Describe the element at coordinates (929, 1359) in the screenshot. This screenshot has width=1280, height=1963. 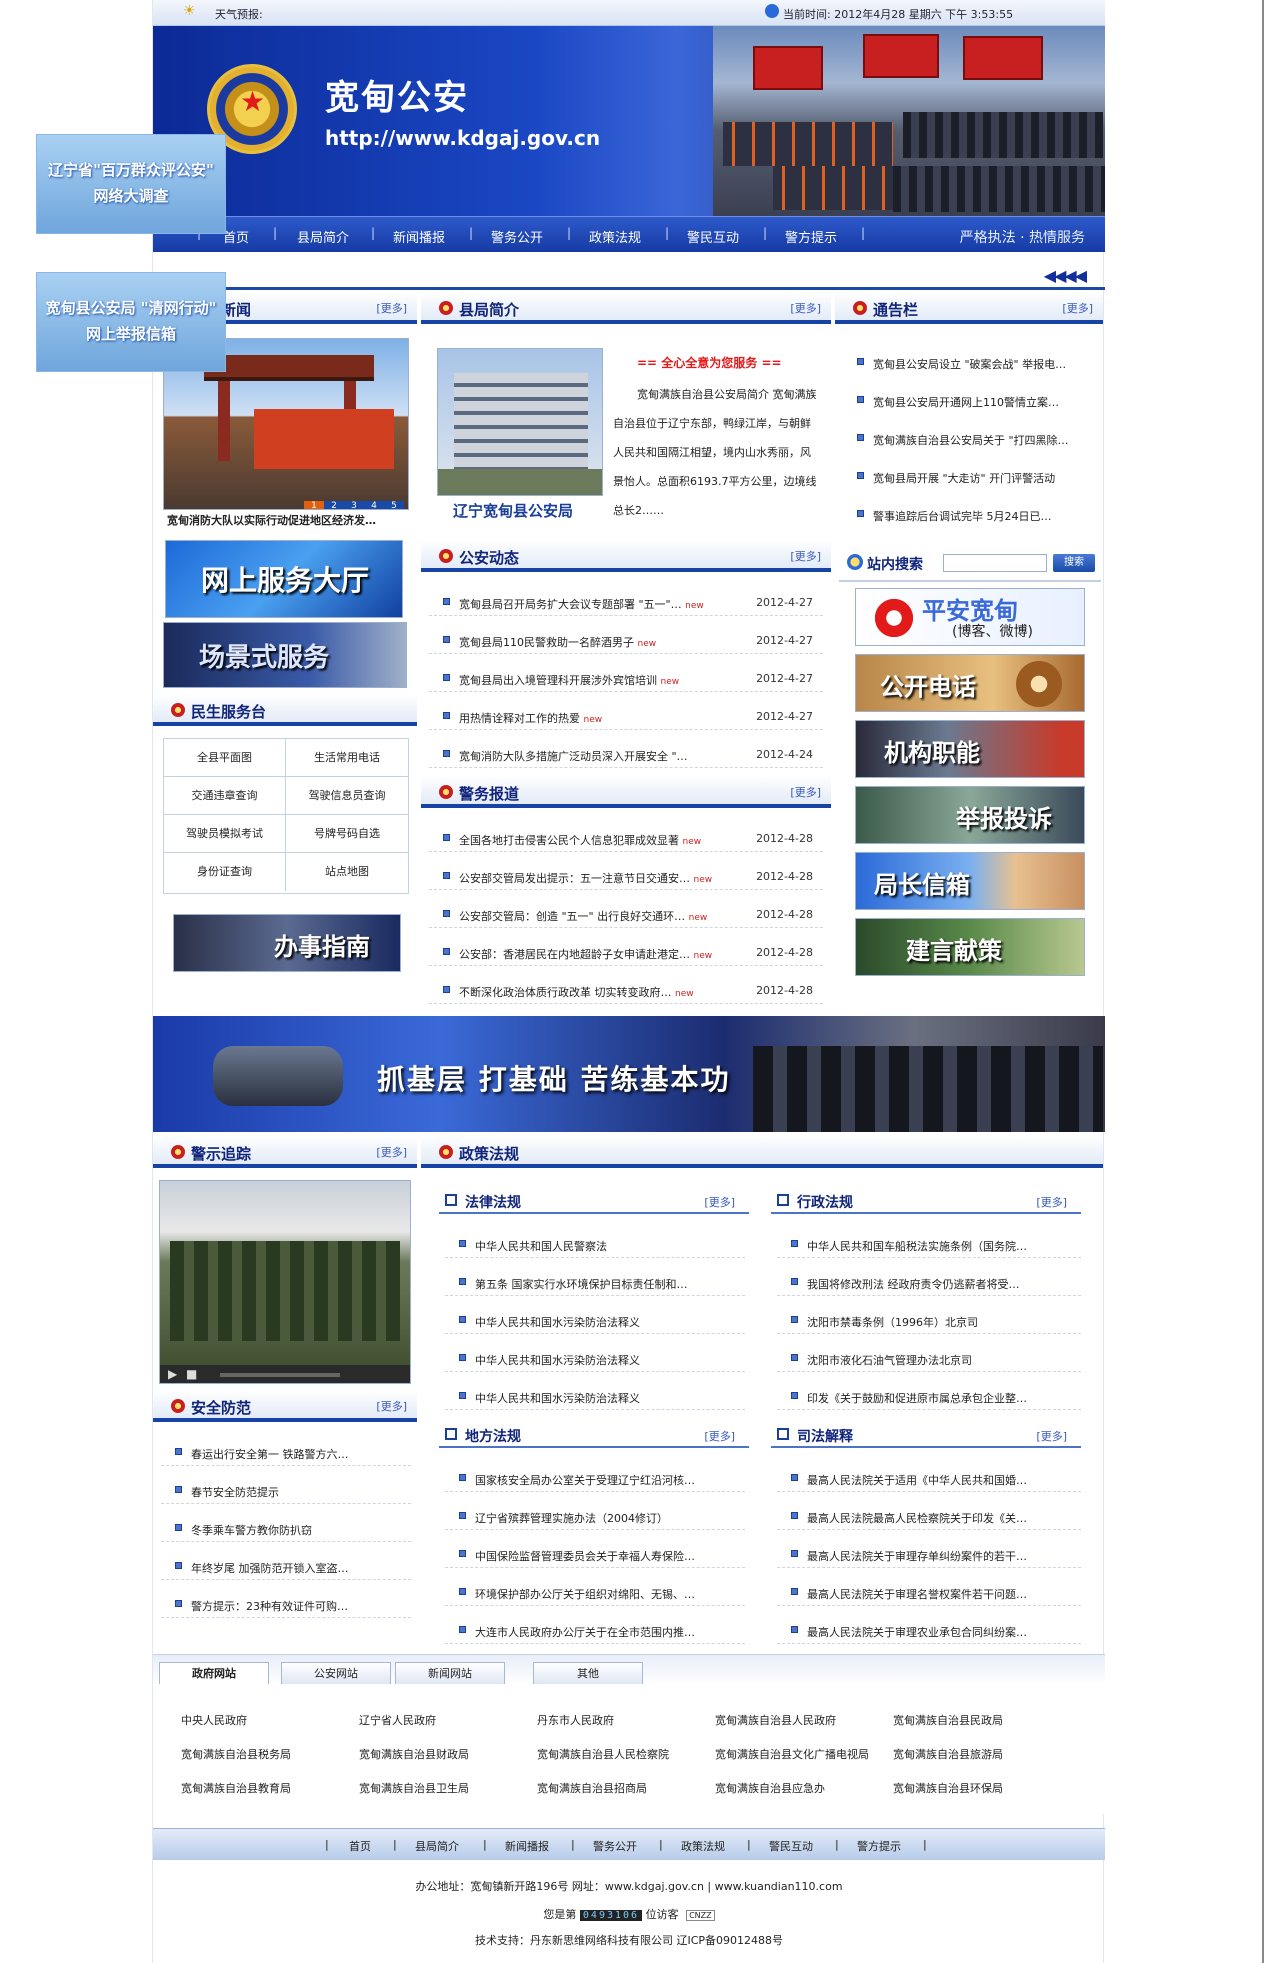
I see `list-item: 沈阳市液化石油气管理办法北京司` at that location.